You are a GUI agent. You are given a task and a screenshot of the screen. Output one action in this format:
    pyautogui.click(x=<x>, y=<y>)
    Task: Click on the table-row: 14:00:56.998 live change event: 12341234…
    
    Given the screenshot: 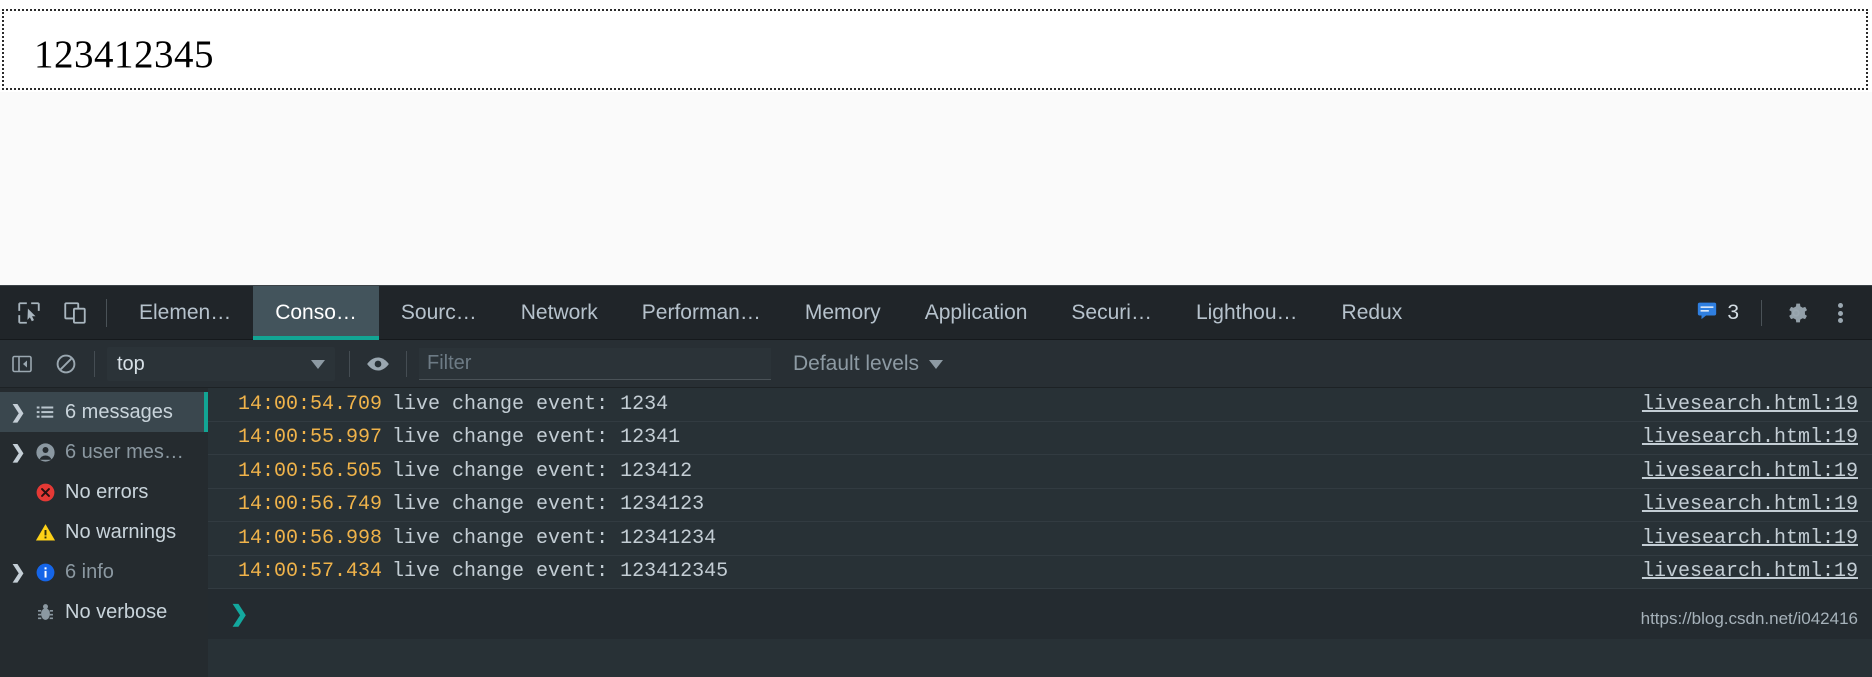 What is the action you would take?
    pyautogui.click(x=1040, y=539)
    